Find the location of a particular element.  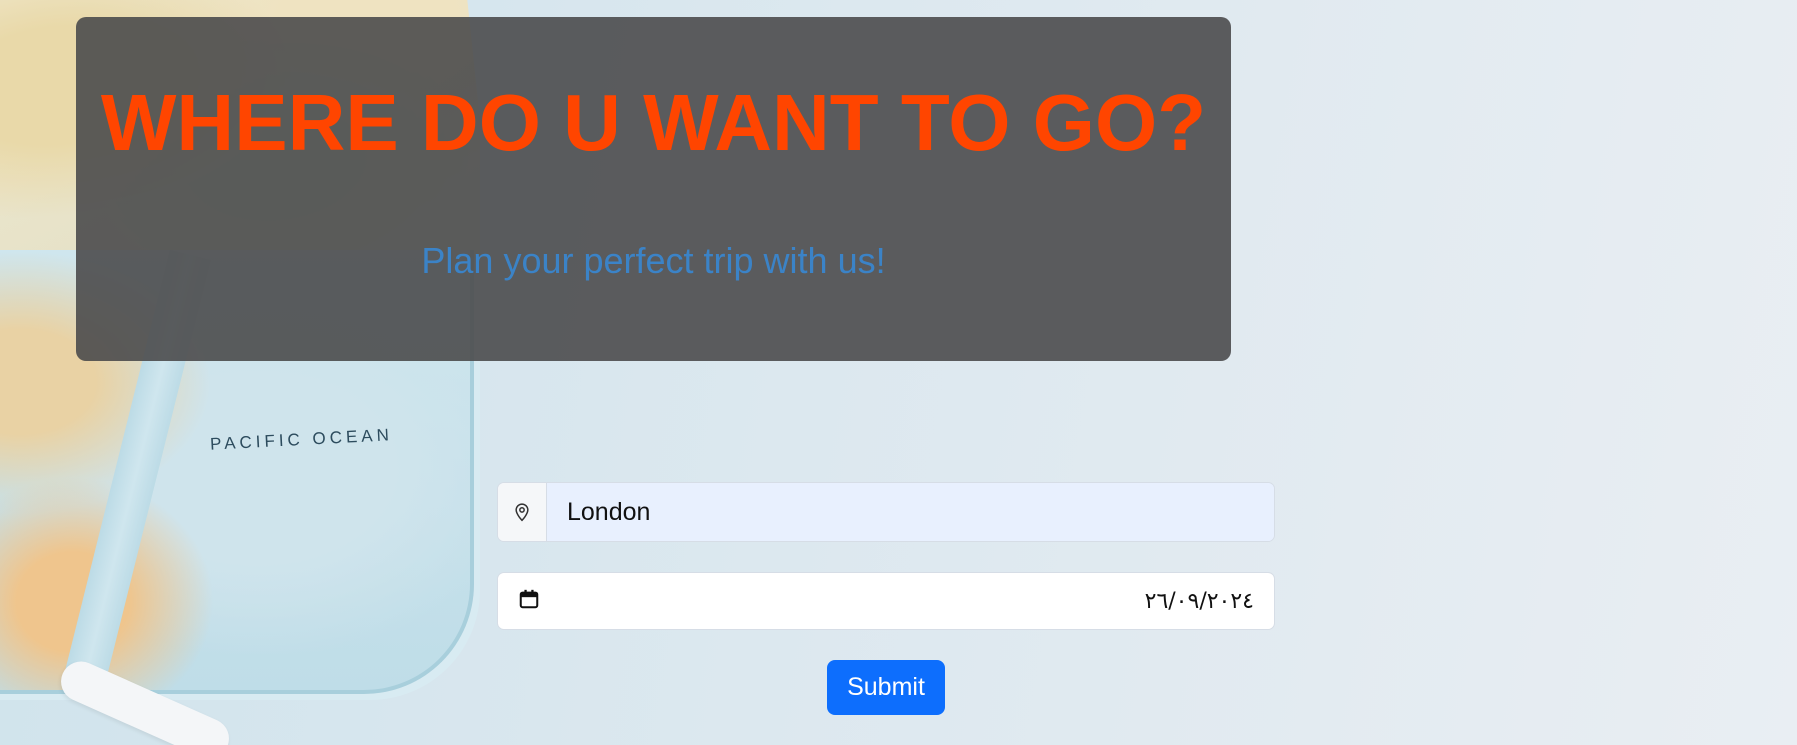

date-value: ٢٦/٠٩/٢٠٢٤ is located at coordinates (1199, 601).